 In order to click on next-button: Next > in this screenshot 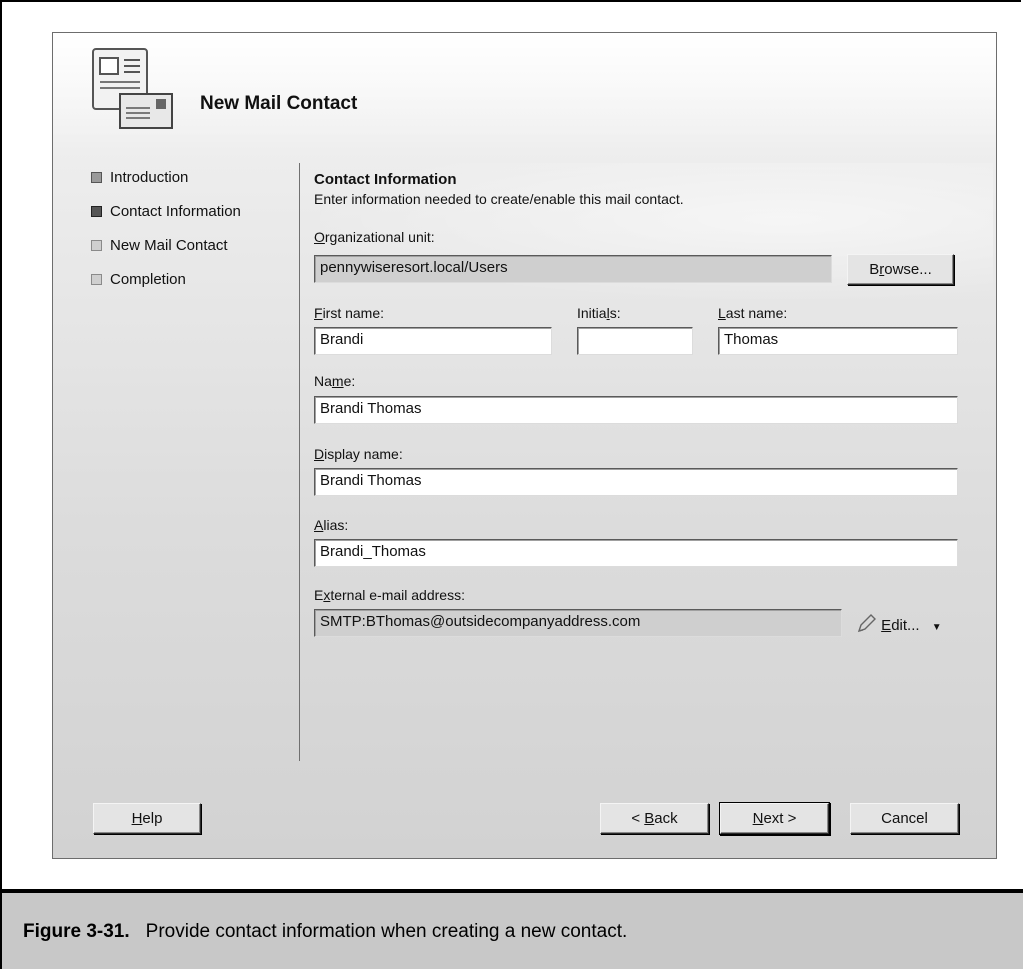, I will do `click(774, 818)`.